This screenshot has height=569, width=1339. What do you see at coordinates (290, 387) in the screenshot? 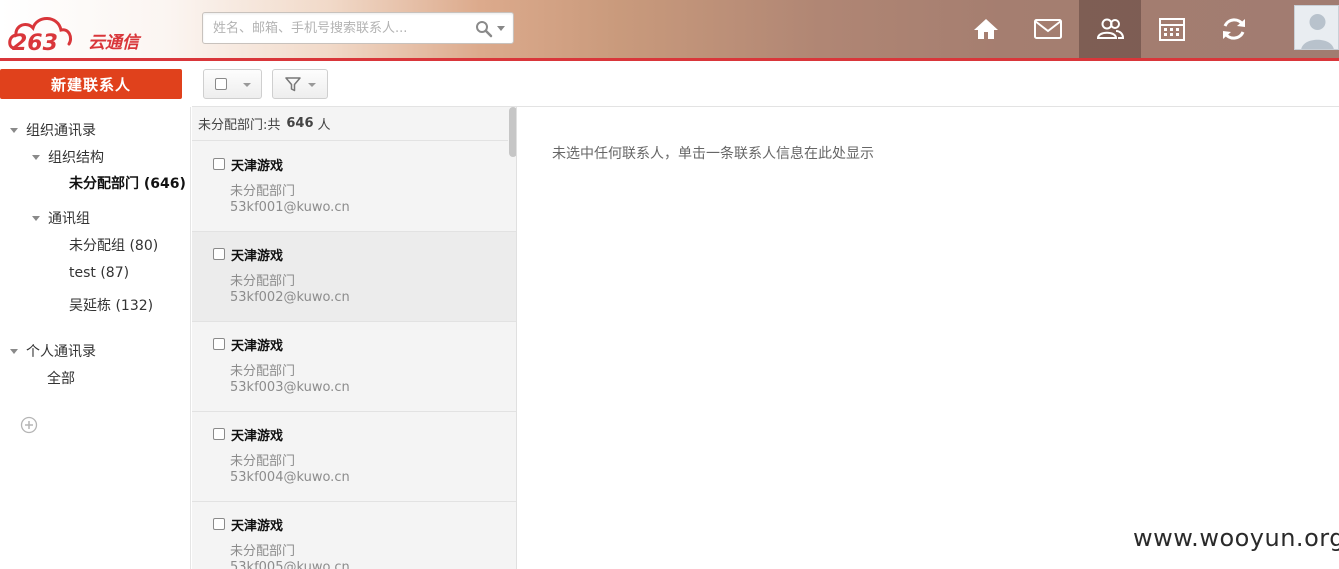
I see `contact-email: 53kf003@kuwo.cn` at bounding box center [290, 387].